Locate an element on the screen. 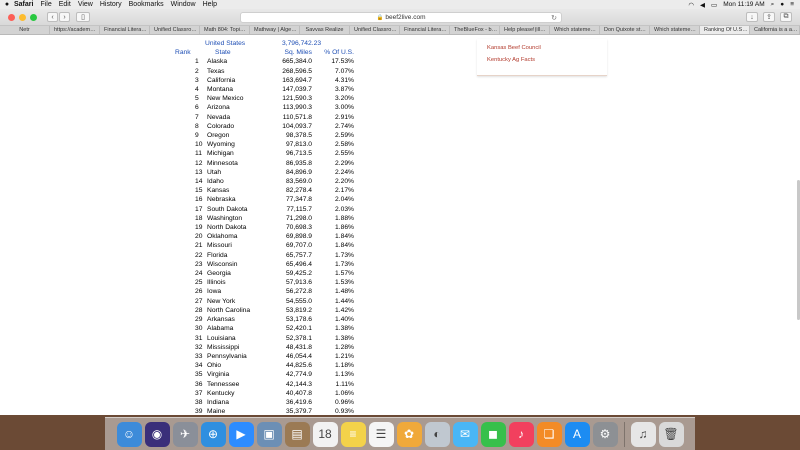 This screenshot has height=450, width=800. volume-icon: ◀ is located at coordinates (702, 5).